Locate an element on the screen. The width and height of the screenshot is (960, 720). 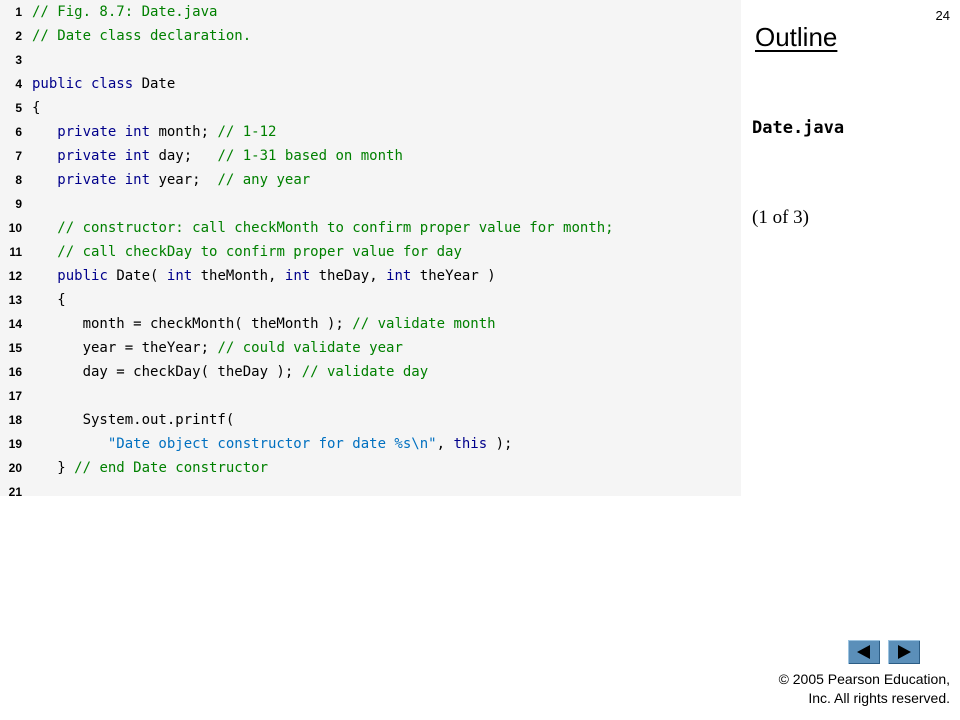
line-number: 5 is located at coordinates (18, 108).